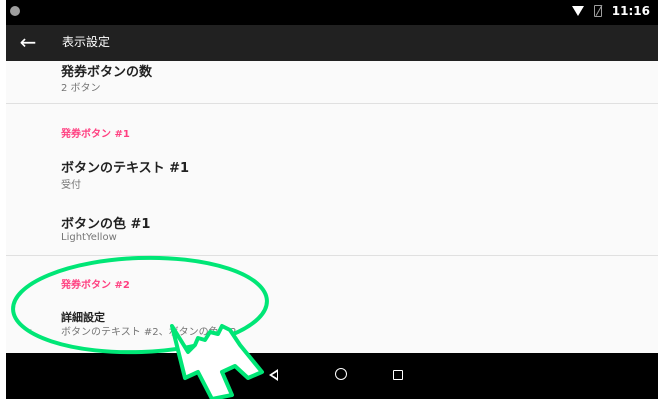 The height and width of the screenshot is (399, 658). I want to click on item-title: ボタンの色 #1, so click(106, 224).